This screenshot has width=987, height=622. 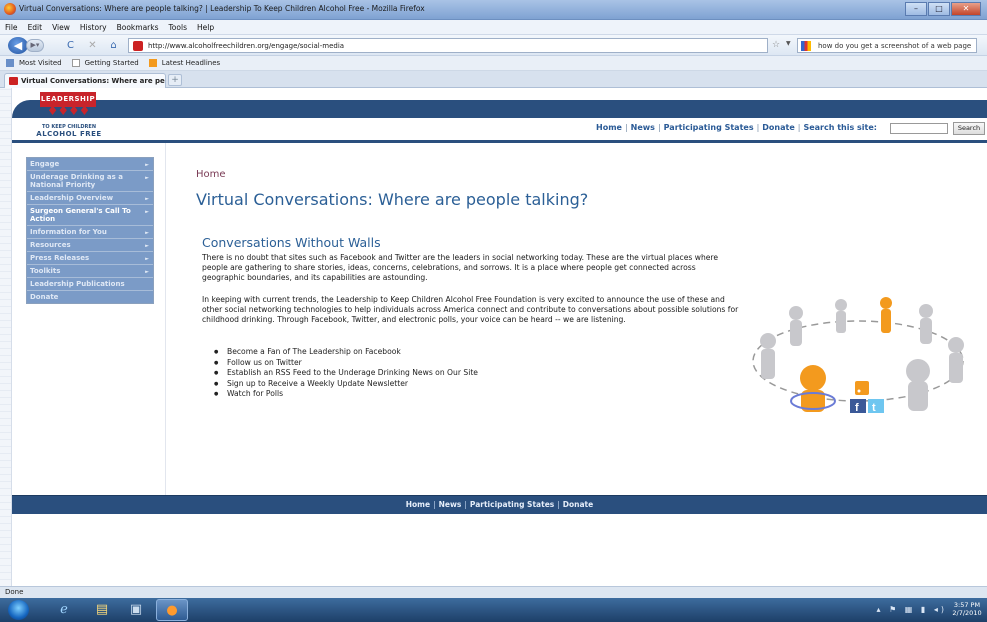 I want to click on sidebar-item-label: Press Releases, so click(x=60, y=258).